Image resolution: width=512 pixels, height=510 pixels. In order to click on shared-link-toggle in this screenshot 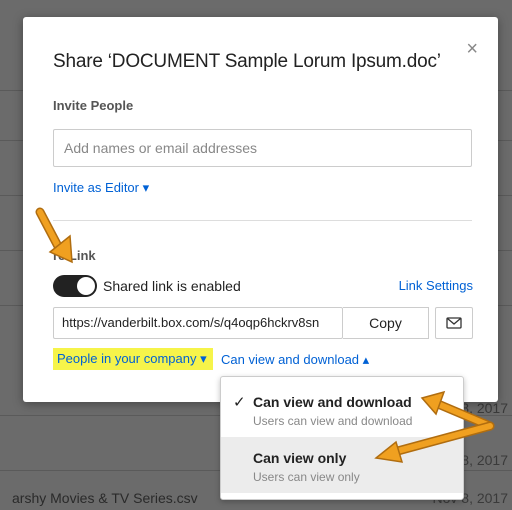, I will do `click(75, 286)`.